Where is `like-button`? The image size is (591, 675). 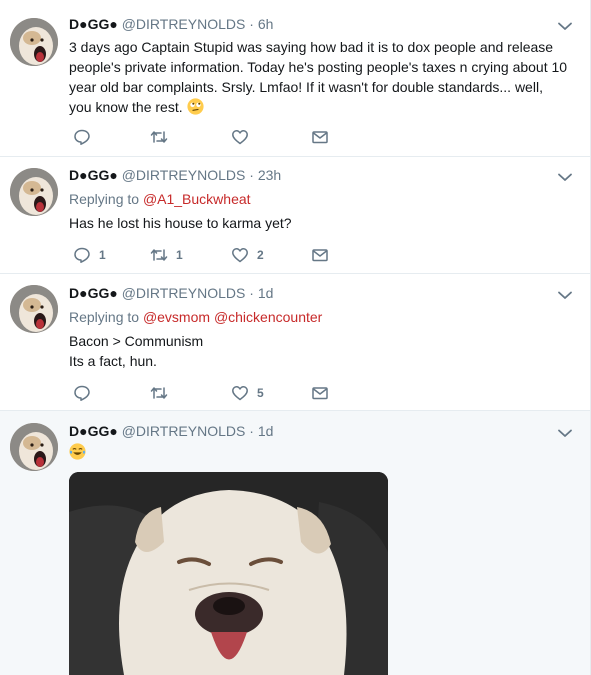
like-button is located at coordinates (244, 137).